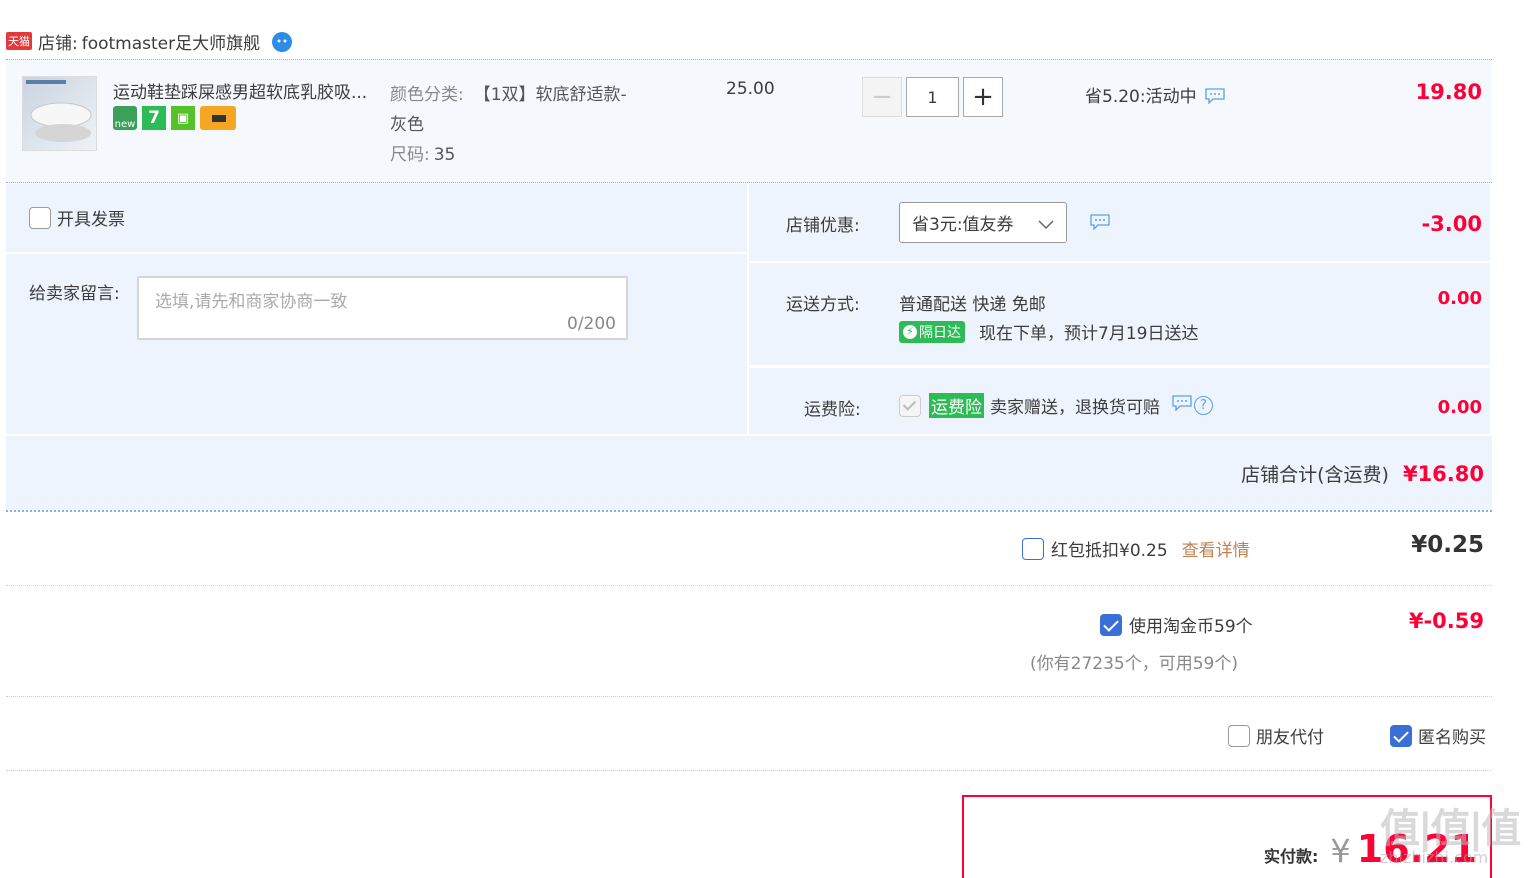  What do you see at coordinates (125, 118) in the screenshot?
I see `new-badge-icon: new` at bounding box center [125, 118].